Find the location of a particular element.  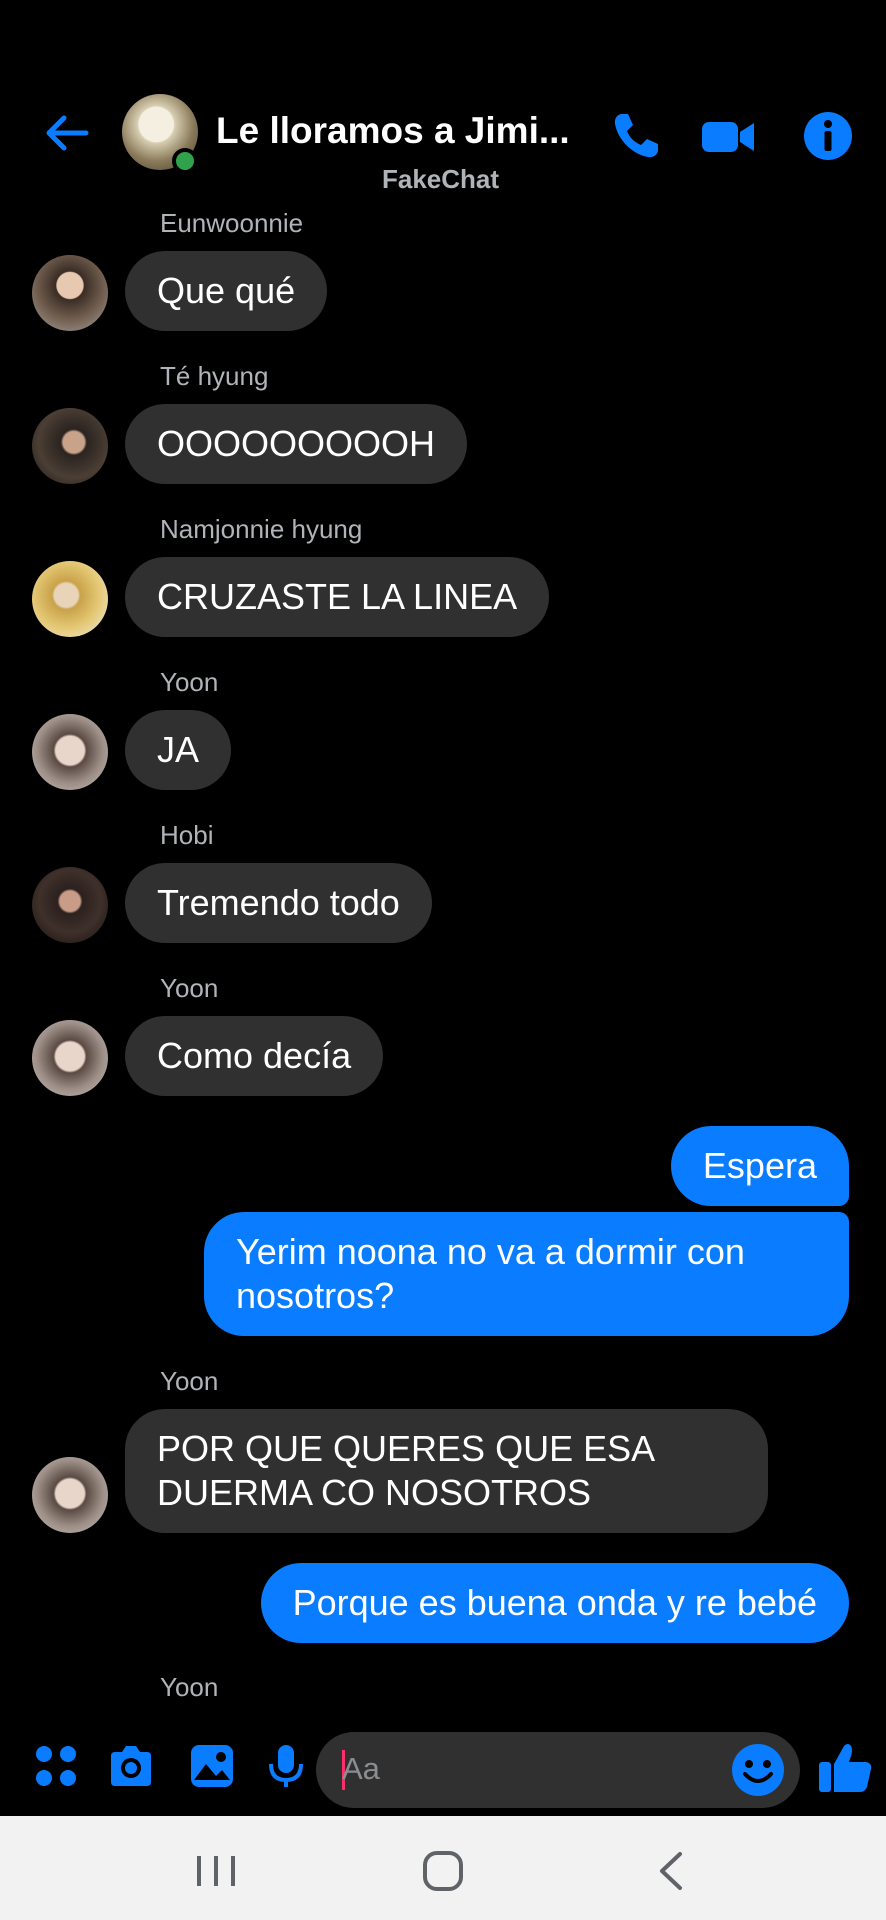

message-input is located at coordinates (558, 1770).